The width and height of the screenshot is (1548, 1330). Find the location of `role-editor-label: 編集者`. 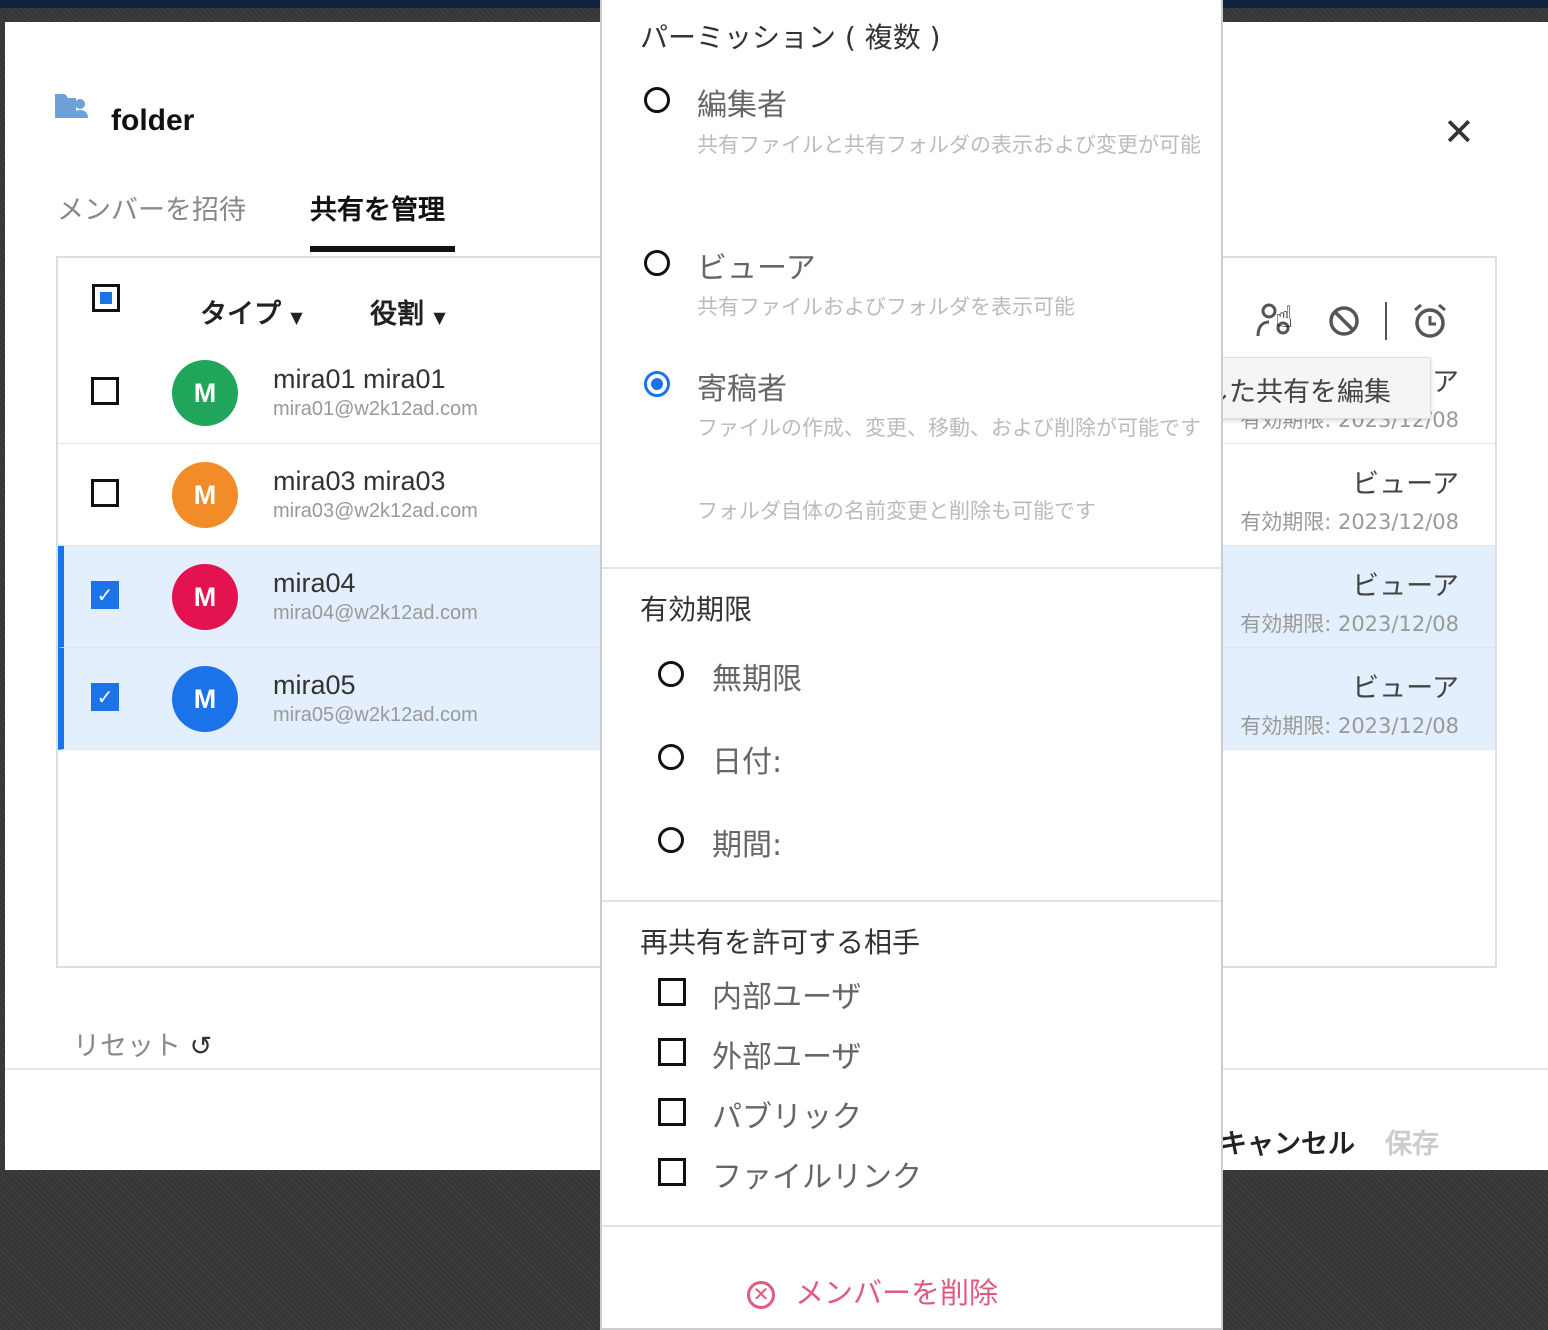

role-editor-label: 編集者 is located at coordinates (742, 105).